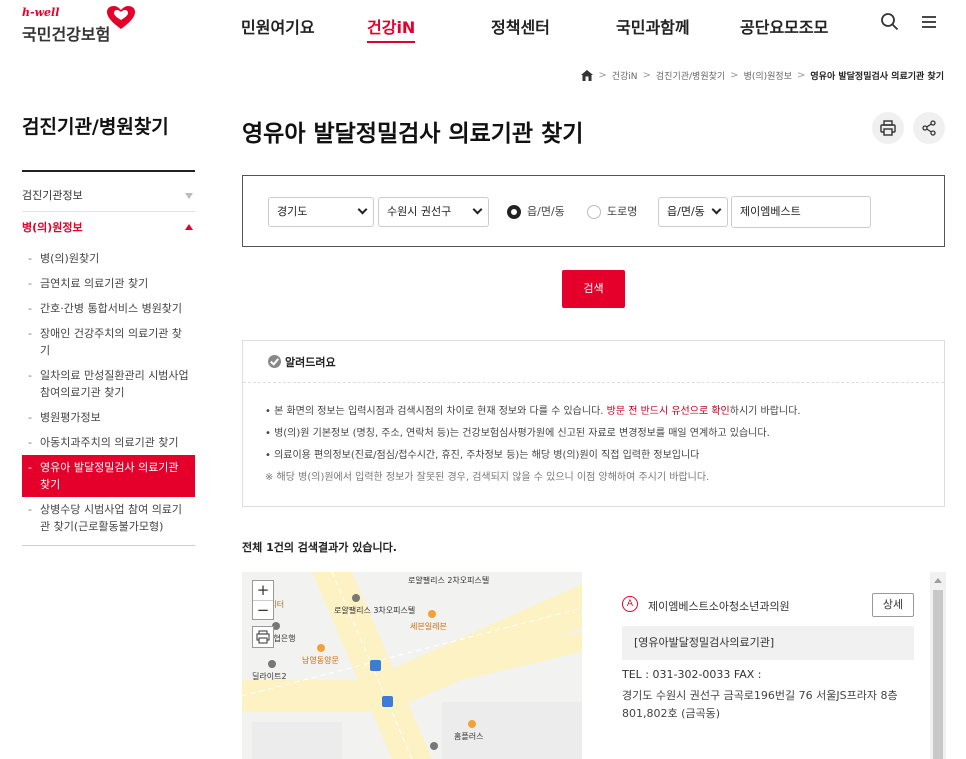 This screenshot has width=966, height=759. What do you see at coordinates (929, 22) in the screenshot?
I see `hamburger-menu-icon` at bounding box center [929, 22].